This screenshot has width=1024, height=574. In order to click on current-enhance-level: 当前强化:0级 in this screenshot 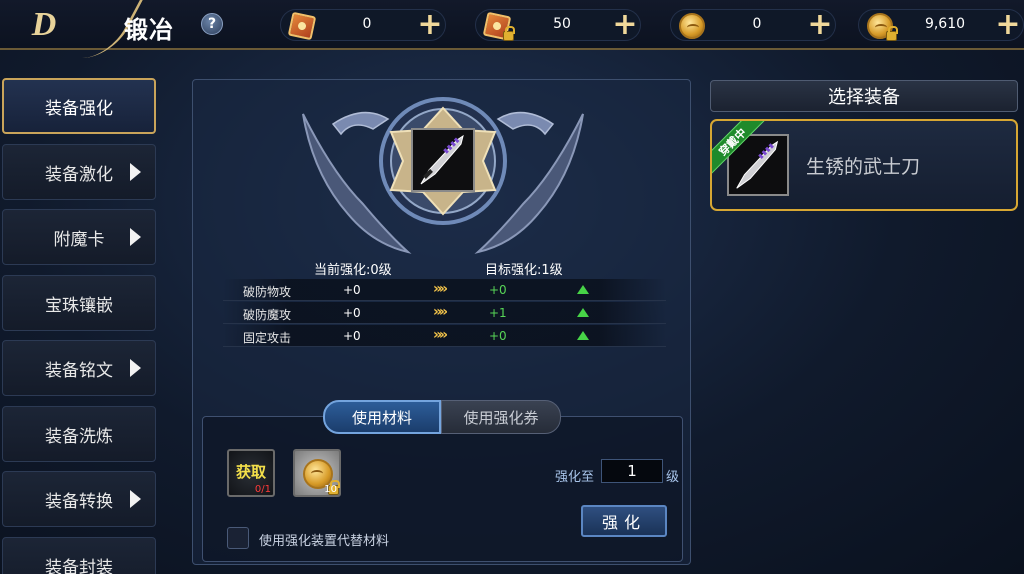, I will do `click(353, 270)`.